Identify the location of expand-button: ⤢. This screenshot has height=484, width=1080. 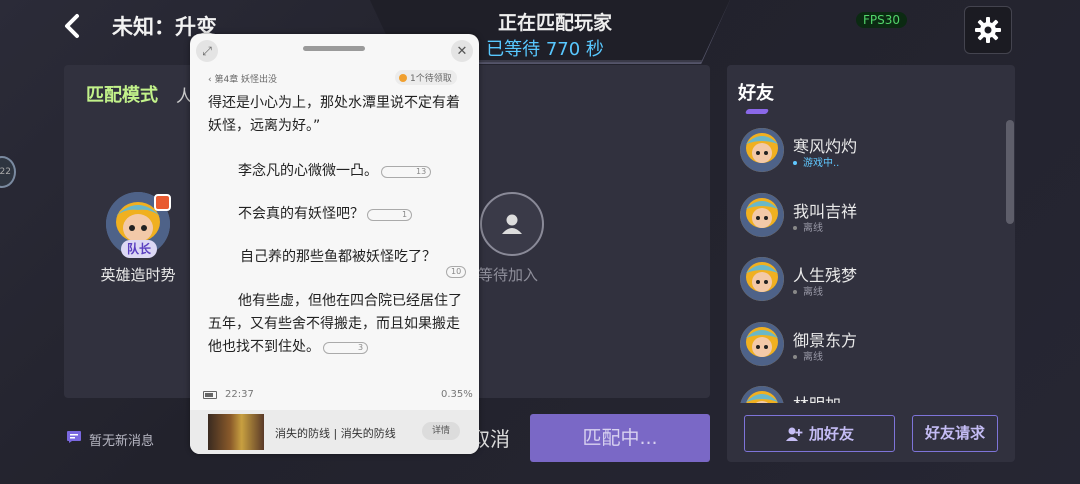
(207, 51).